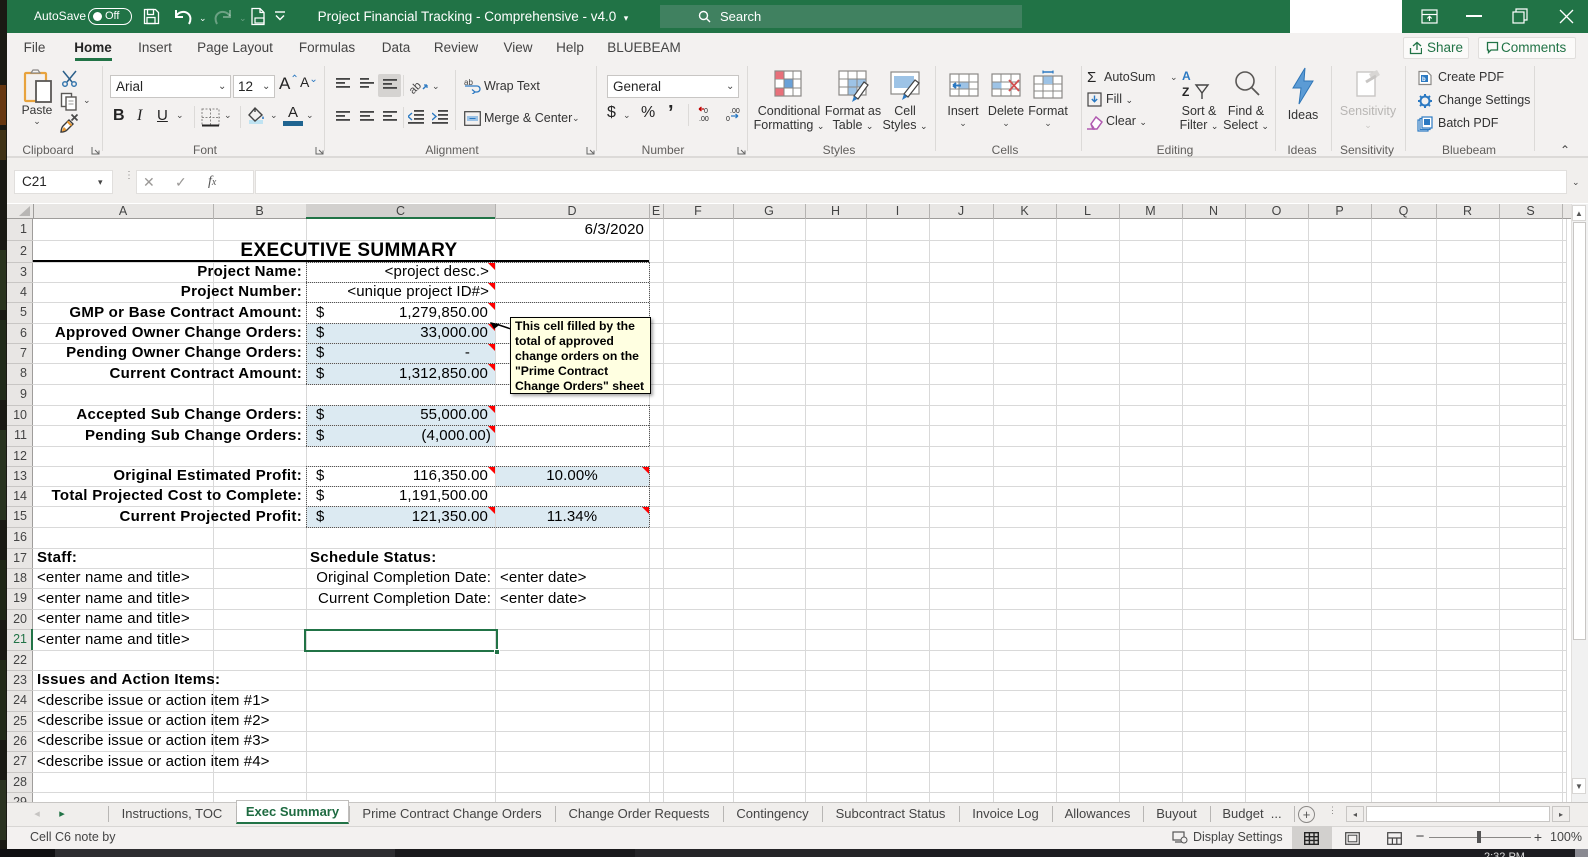 This screenshot has width=1588, height=857. What do you see at coordinates (1185, 92) in the screenshot?
I see `svg-text: Z` at bounding box center [1185, 92].